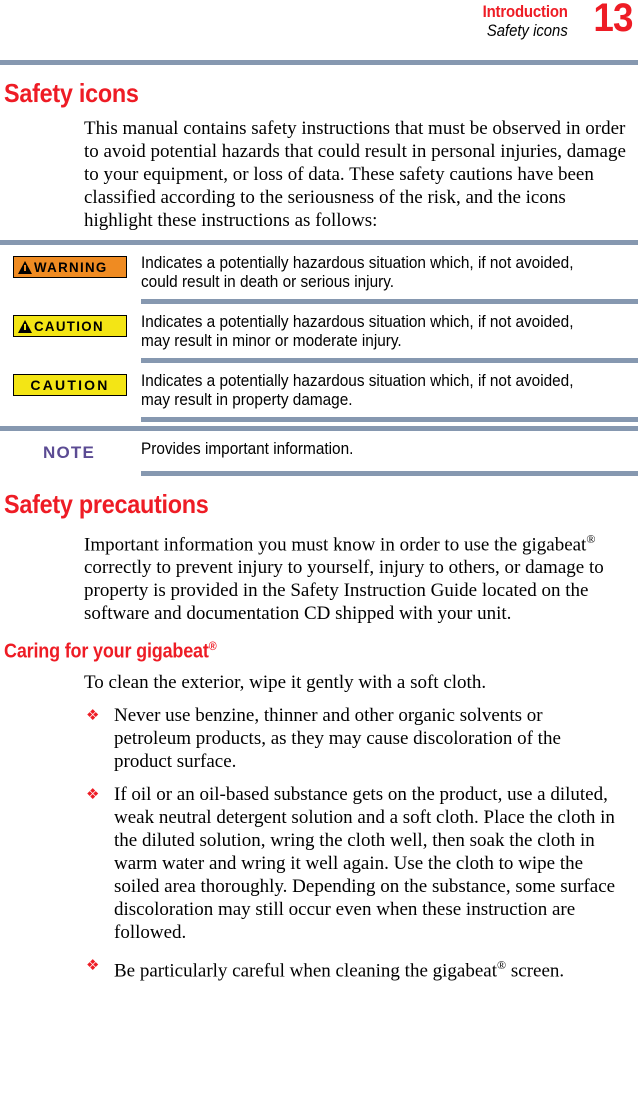 The image size is (638, 1097). I want to click on page-number: 13, so click(612, 20).